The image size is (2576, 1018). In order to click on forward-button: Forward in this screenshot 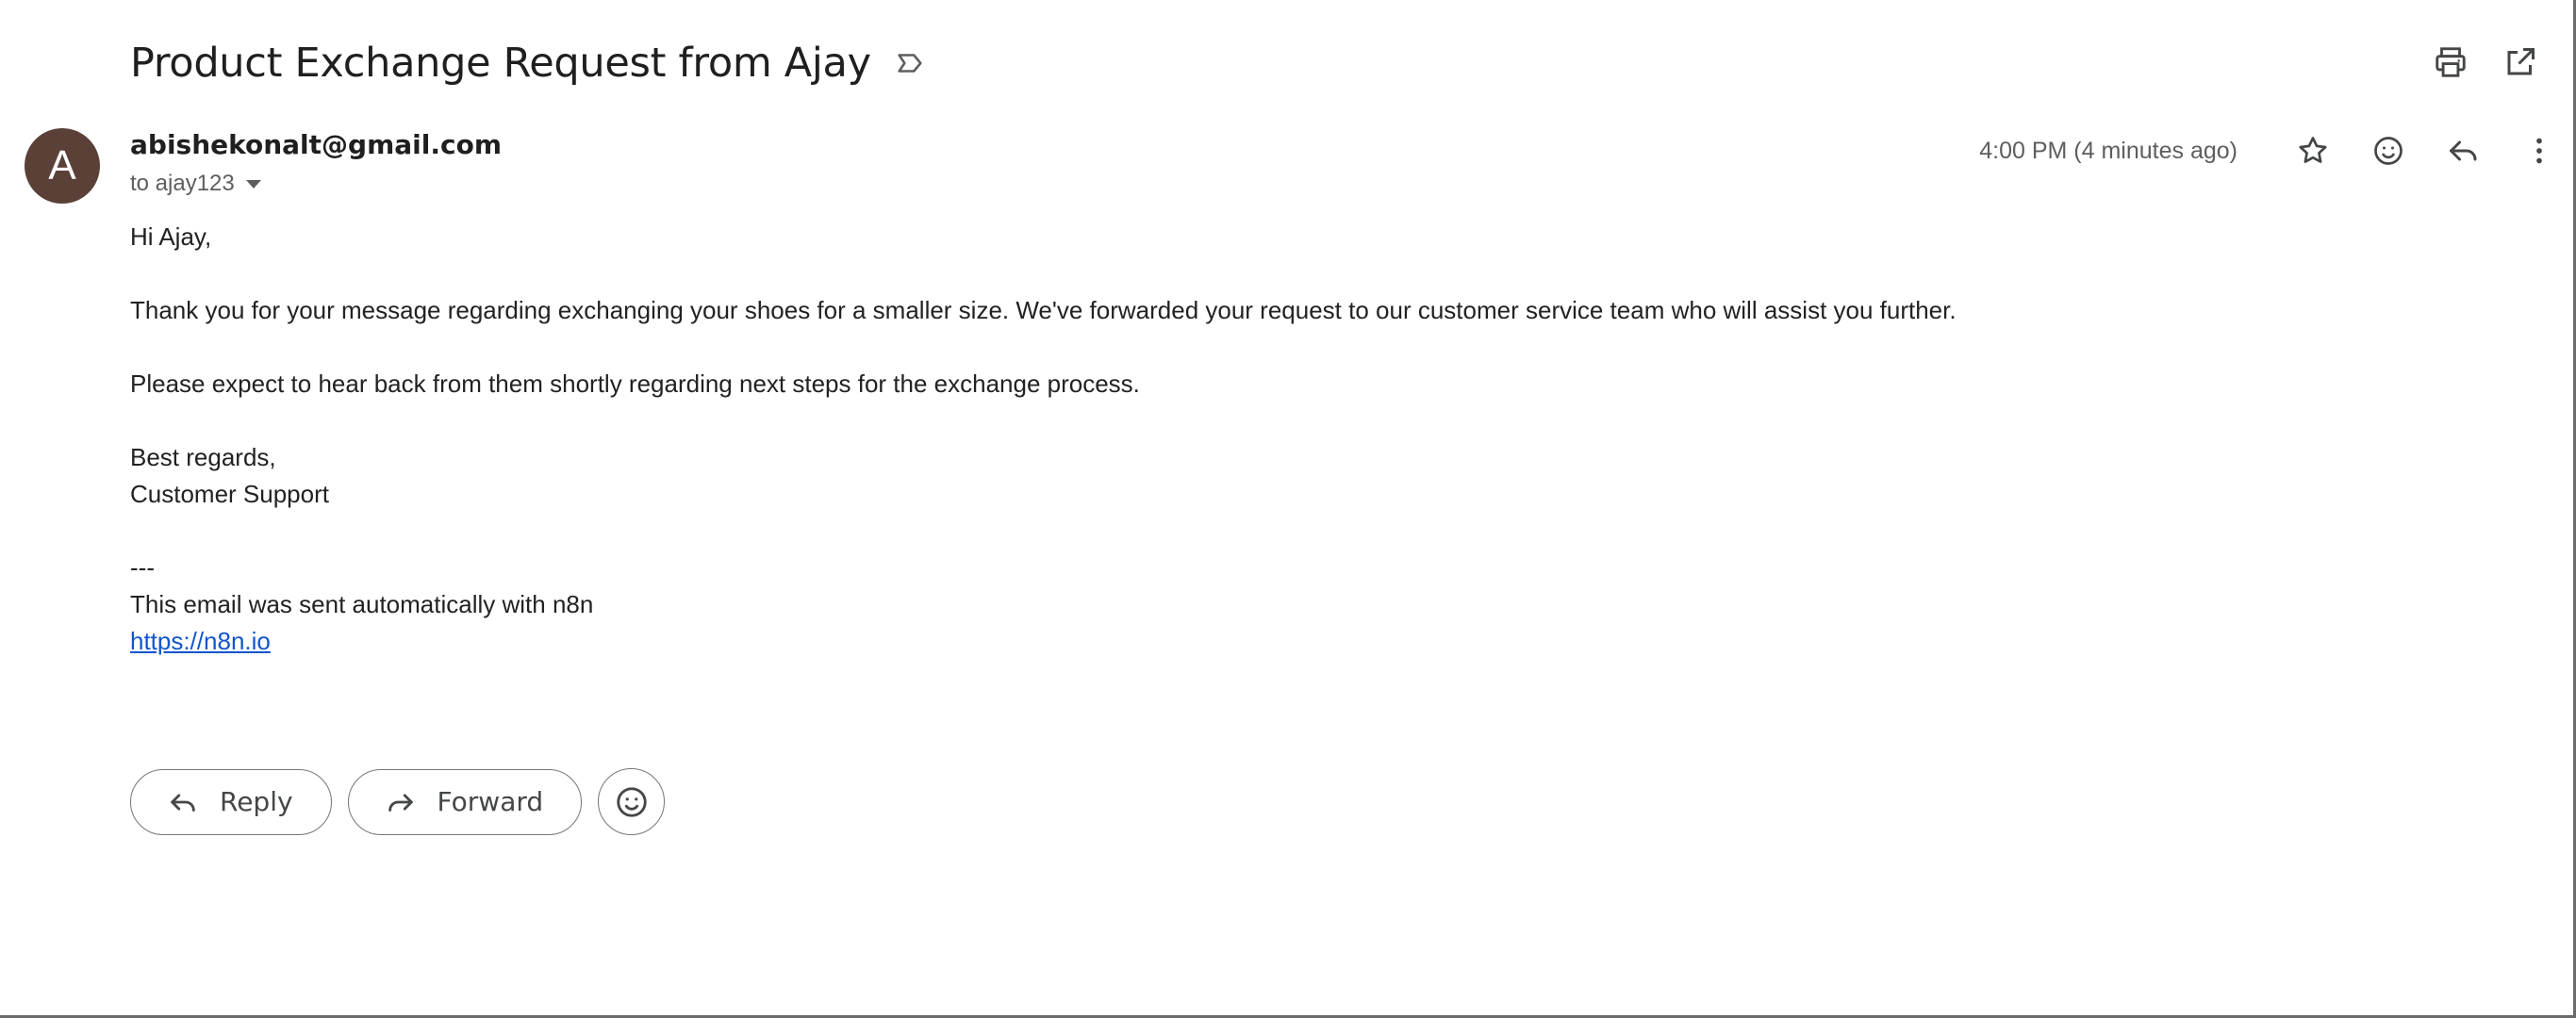, I will do `click(465, 801)`.